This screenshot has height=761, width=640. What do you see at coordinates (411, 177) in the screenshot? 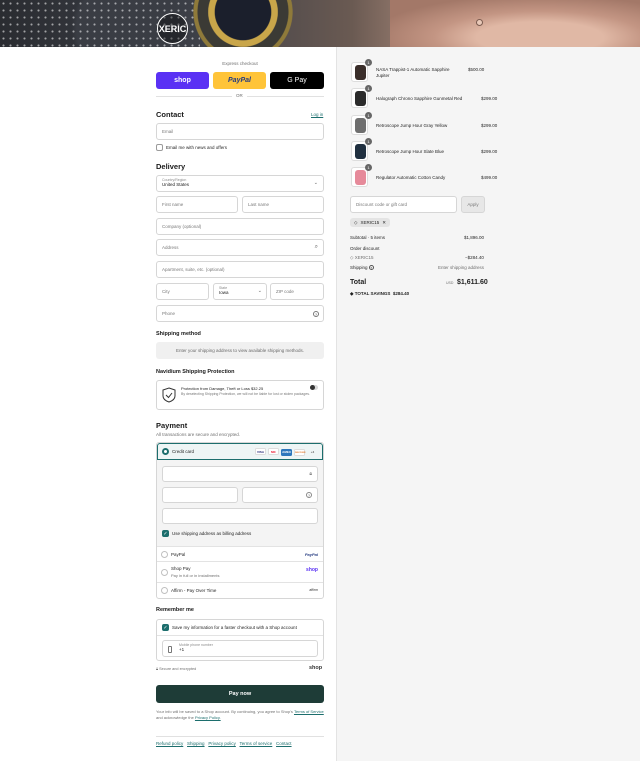
I see `product-name: Regulator Automatic Cotton Candy` at bounding box center [411, 177].